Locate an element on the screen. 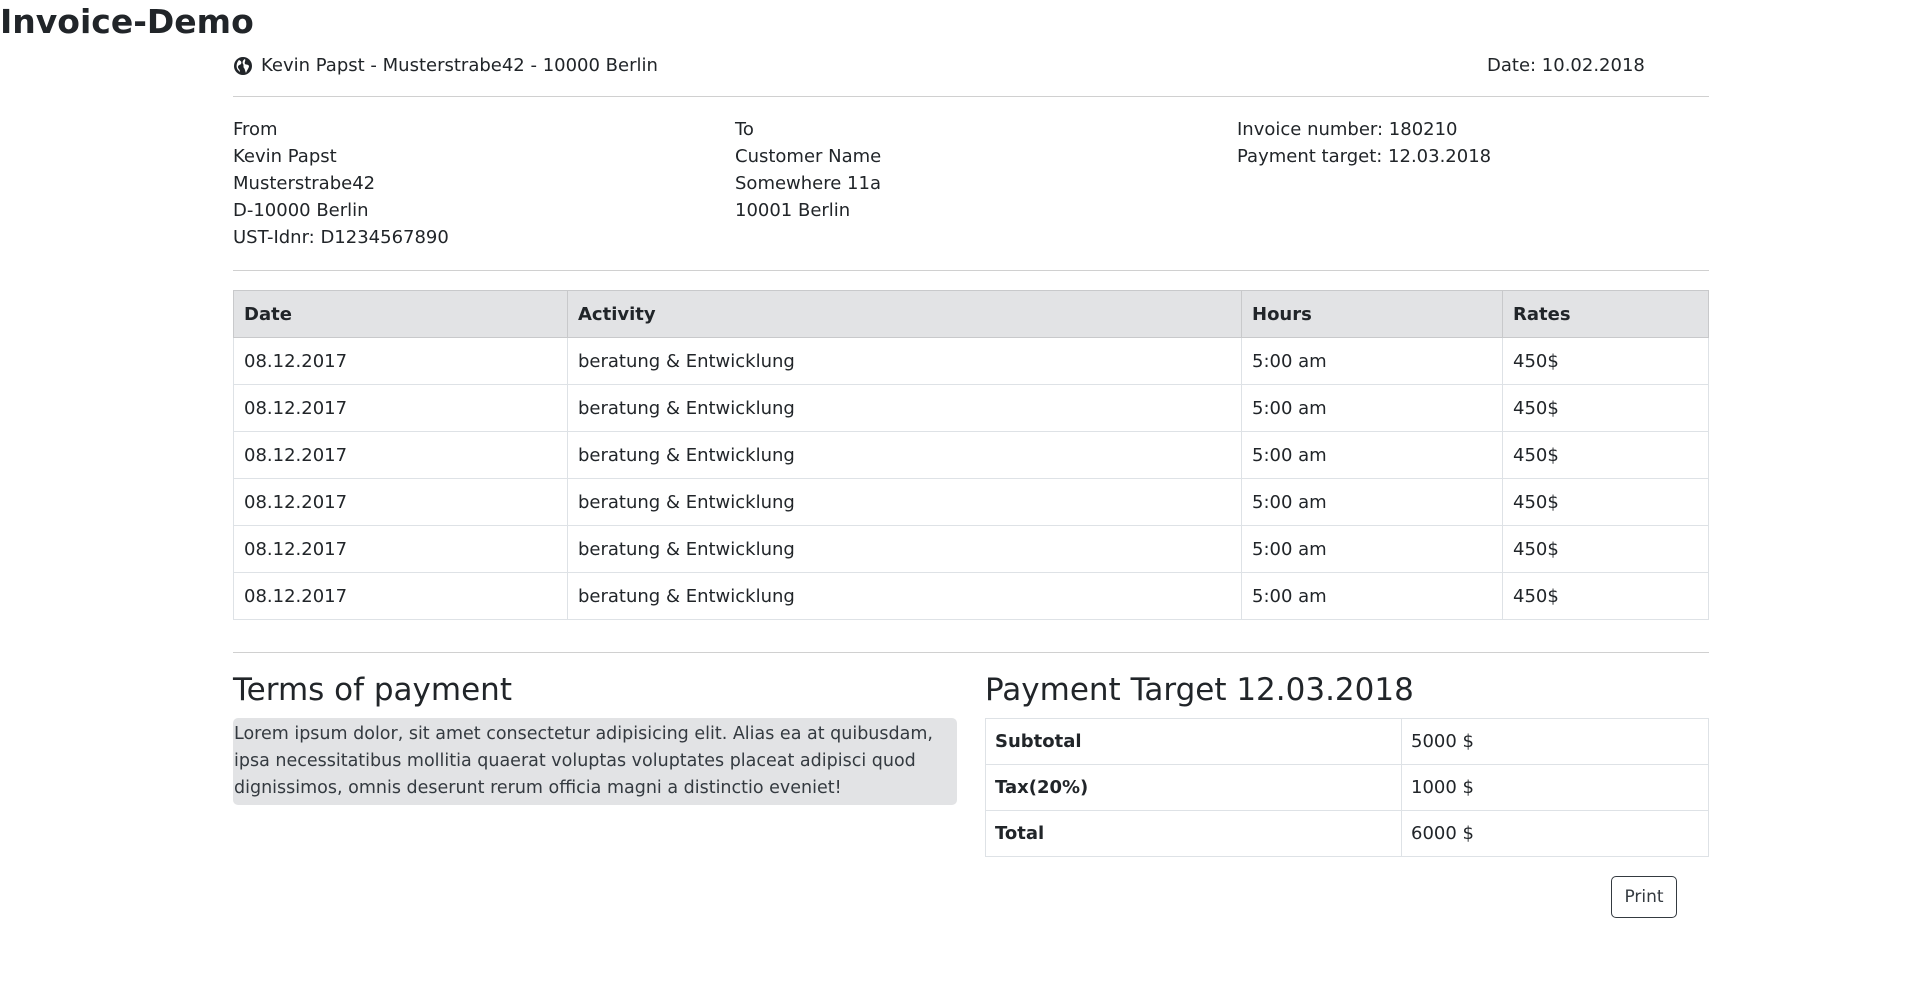 This screenshot has height=982, width=1916. table-header-row: Date Activity Hours Rates is located at coordinates (971, 314).